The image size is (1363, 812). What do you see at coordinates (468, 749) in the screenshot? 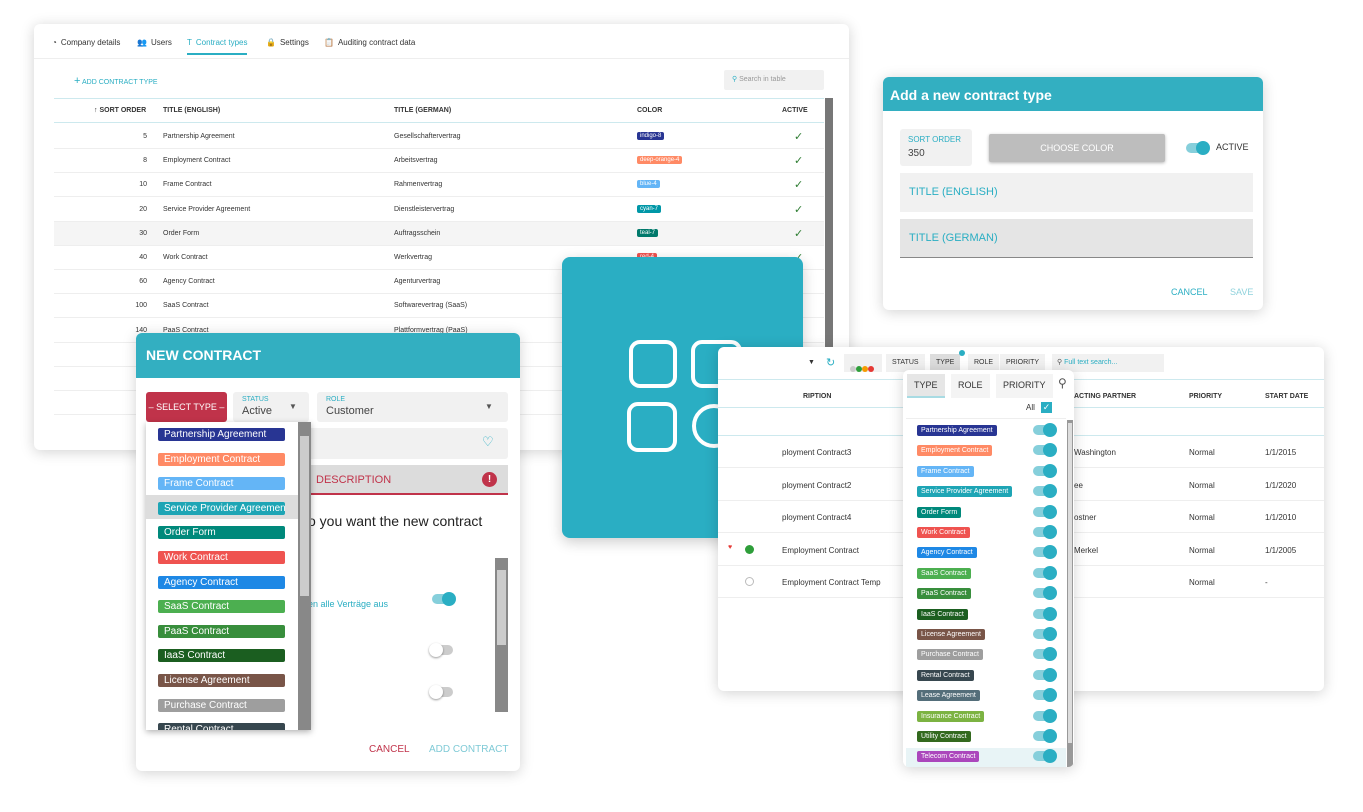
I see `add-contract-button: ADD CONTRACT` at bounding box center [468, 749].